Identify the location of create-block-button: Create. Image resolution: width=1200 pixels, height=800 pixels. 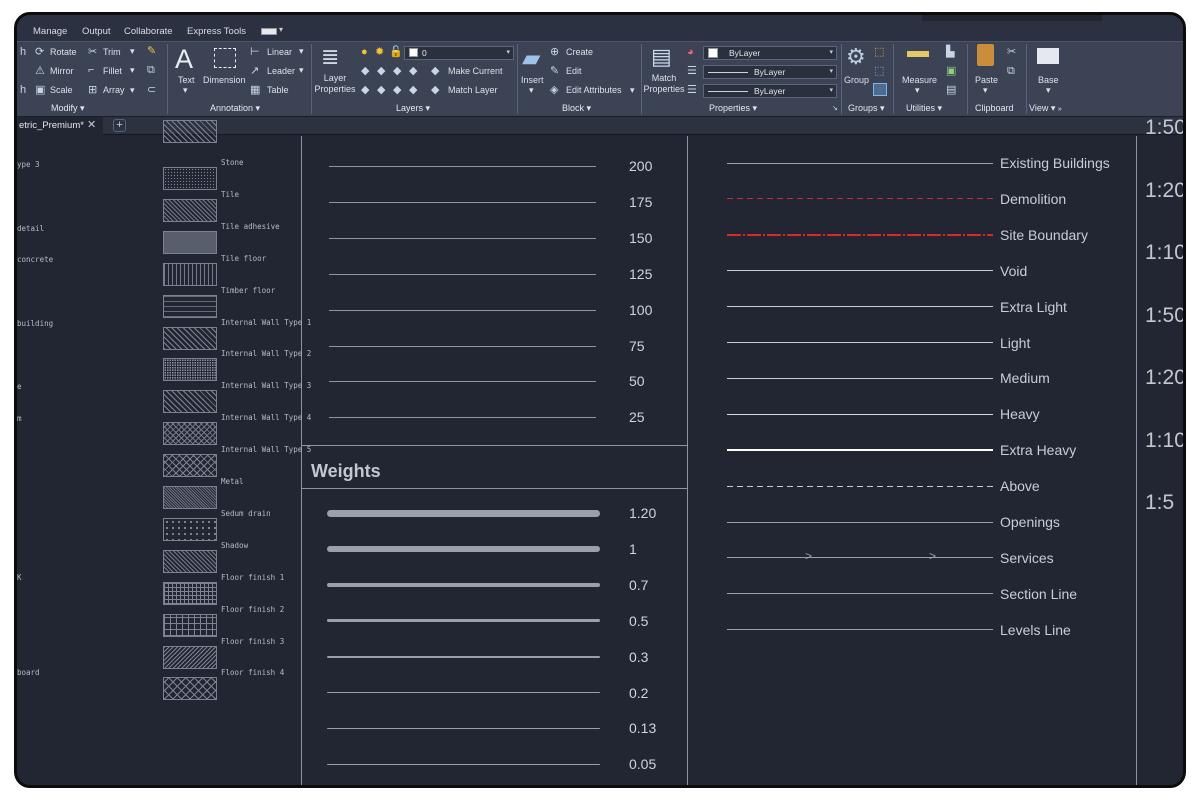
(579, 52).